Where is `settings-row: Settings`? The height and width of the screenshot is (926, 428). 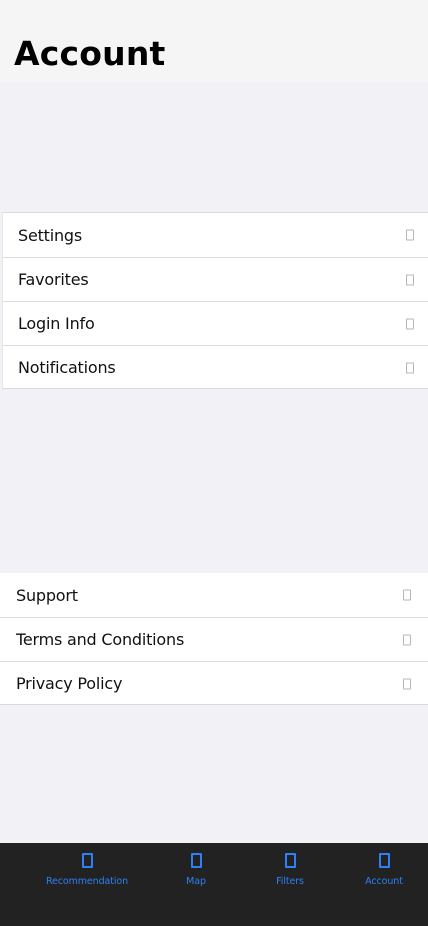 settings-row: Settings is located at coordinates (215, 235).